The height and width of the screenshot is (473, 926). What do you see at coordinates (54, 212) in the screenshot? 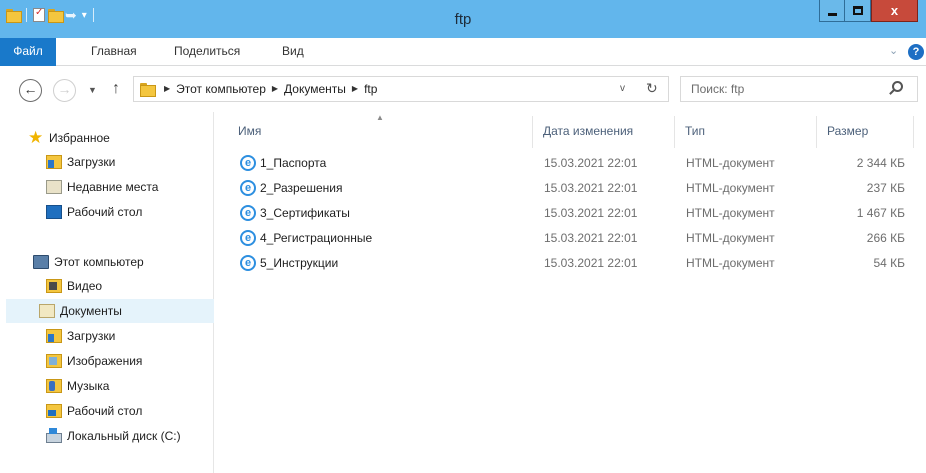
I see `desktop-icon` at bounding box center [54, 212].